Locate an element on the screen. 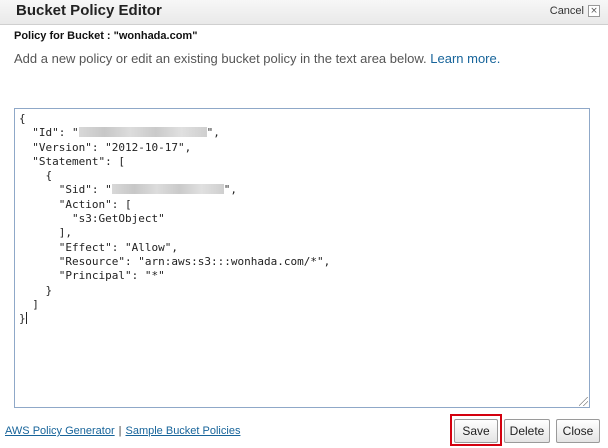 The width and height of the screenshot is (608, 448). bucket-label: Policy for Bucket : "wonhada.com" is located at coordinates (106, 36).